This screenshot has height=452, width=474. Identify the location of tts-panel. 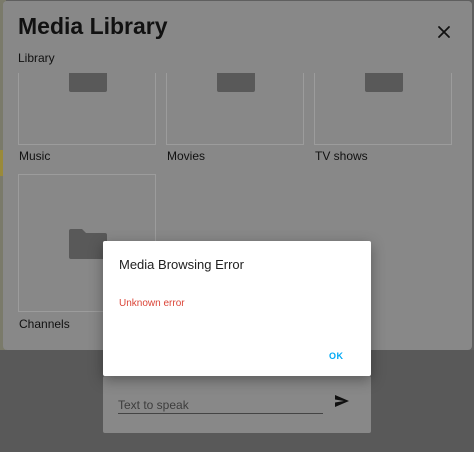
(237, 404).